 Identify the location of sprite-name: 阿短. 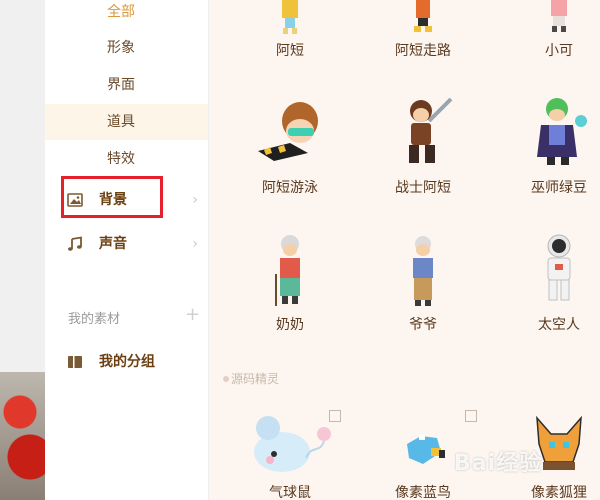
(290, 51).